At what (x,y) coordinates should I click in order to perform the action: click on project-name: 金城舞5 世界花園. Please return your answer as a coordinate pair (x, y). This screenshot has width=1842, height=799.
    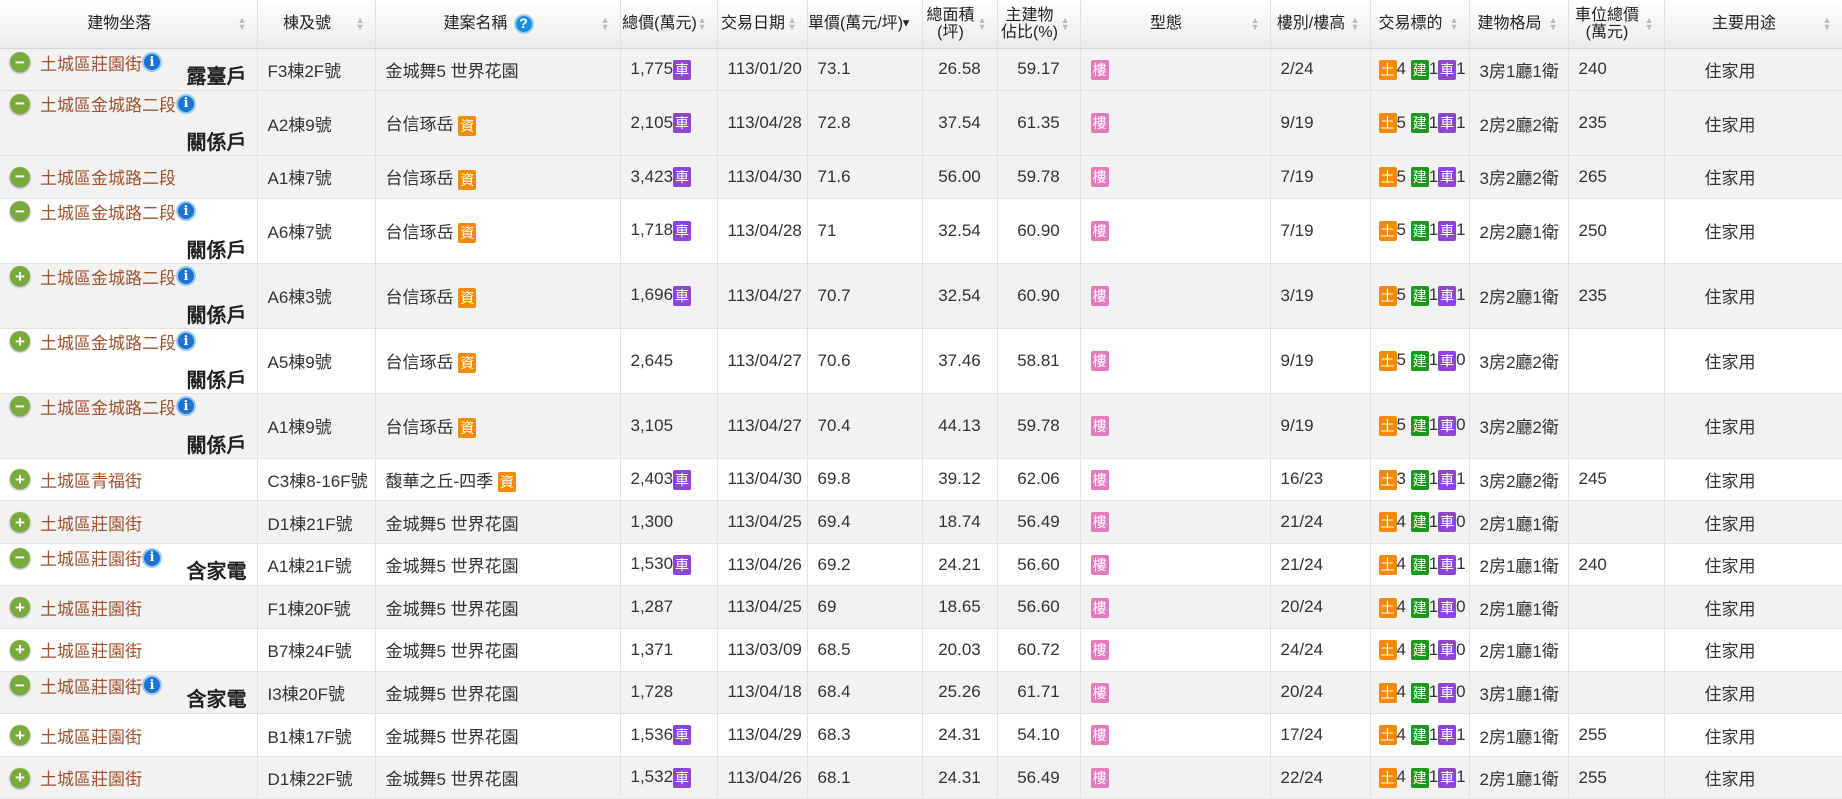
    Looking at the image, I should click on (452, 694).